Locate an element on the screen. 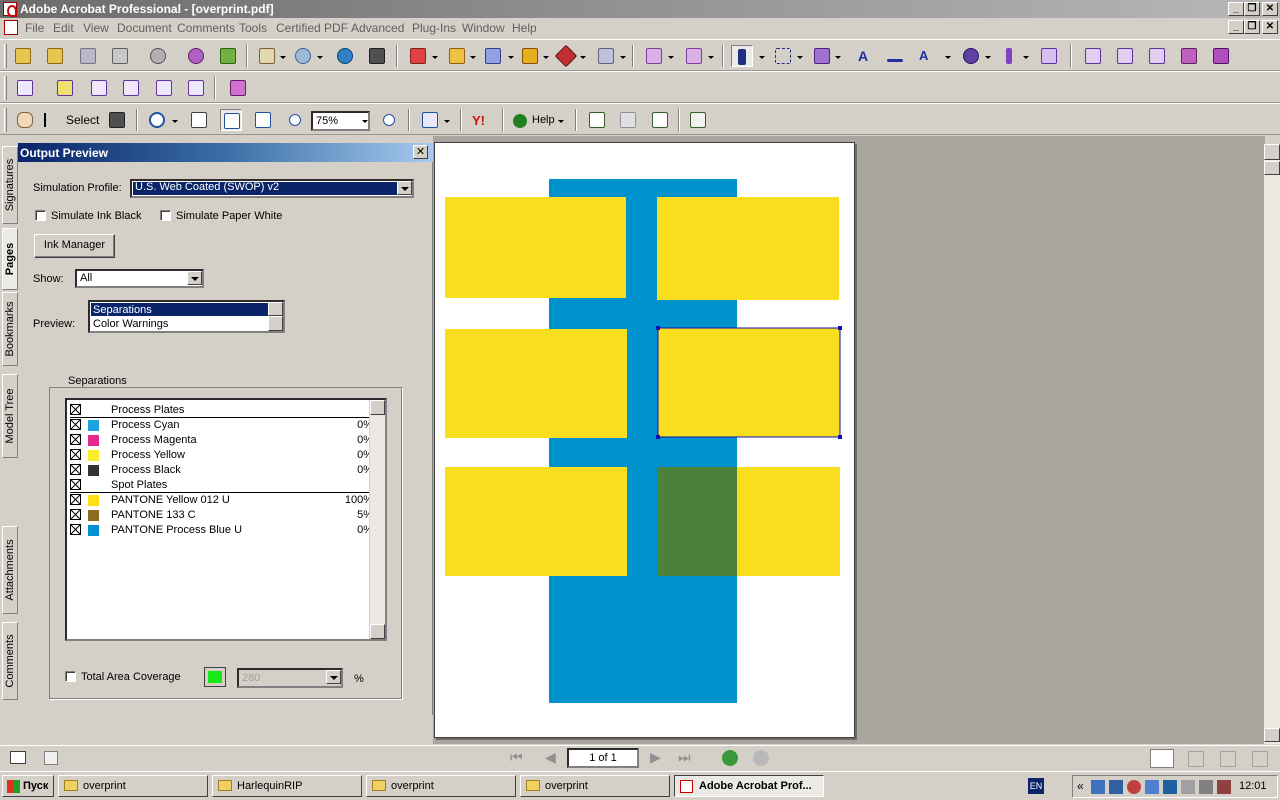  sort-icon: A is located at coordinates (927, 56).